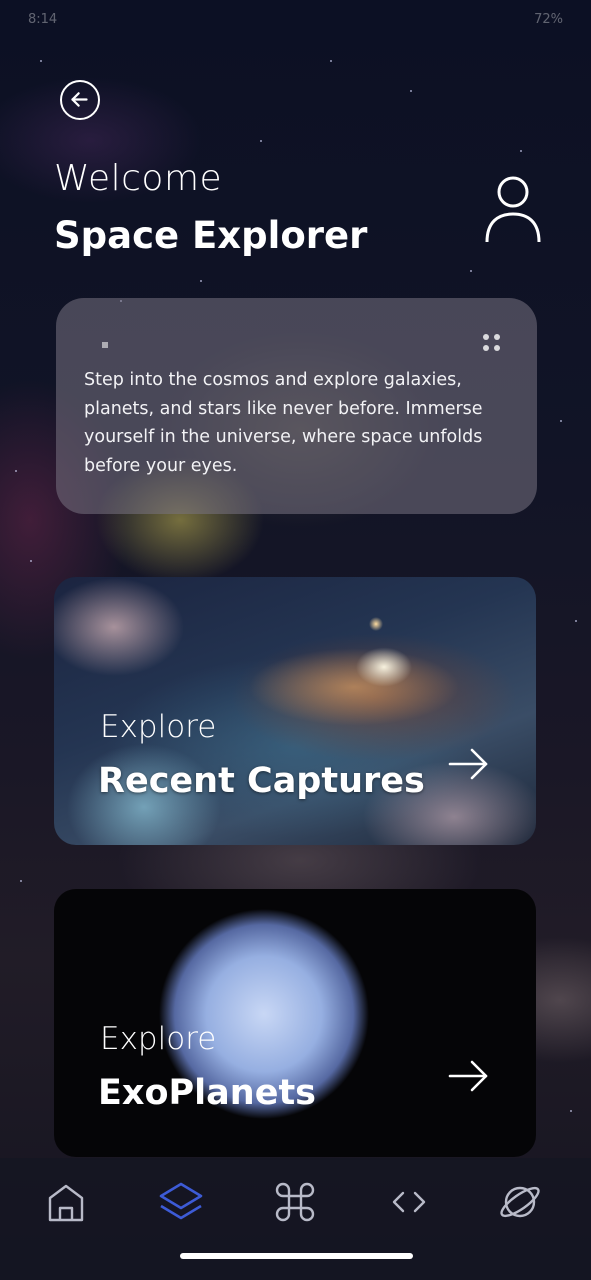  I want to click on command-icon, so click(295, 1202).